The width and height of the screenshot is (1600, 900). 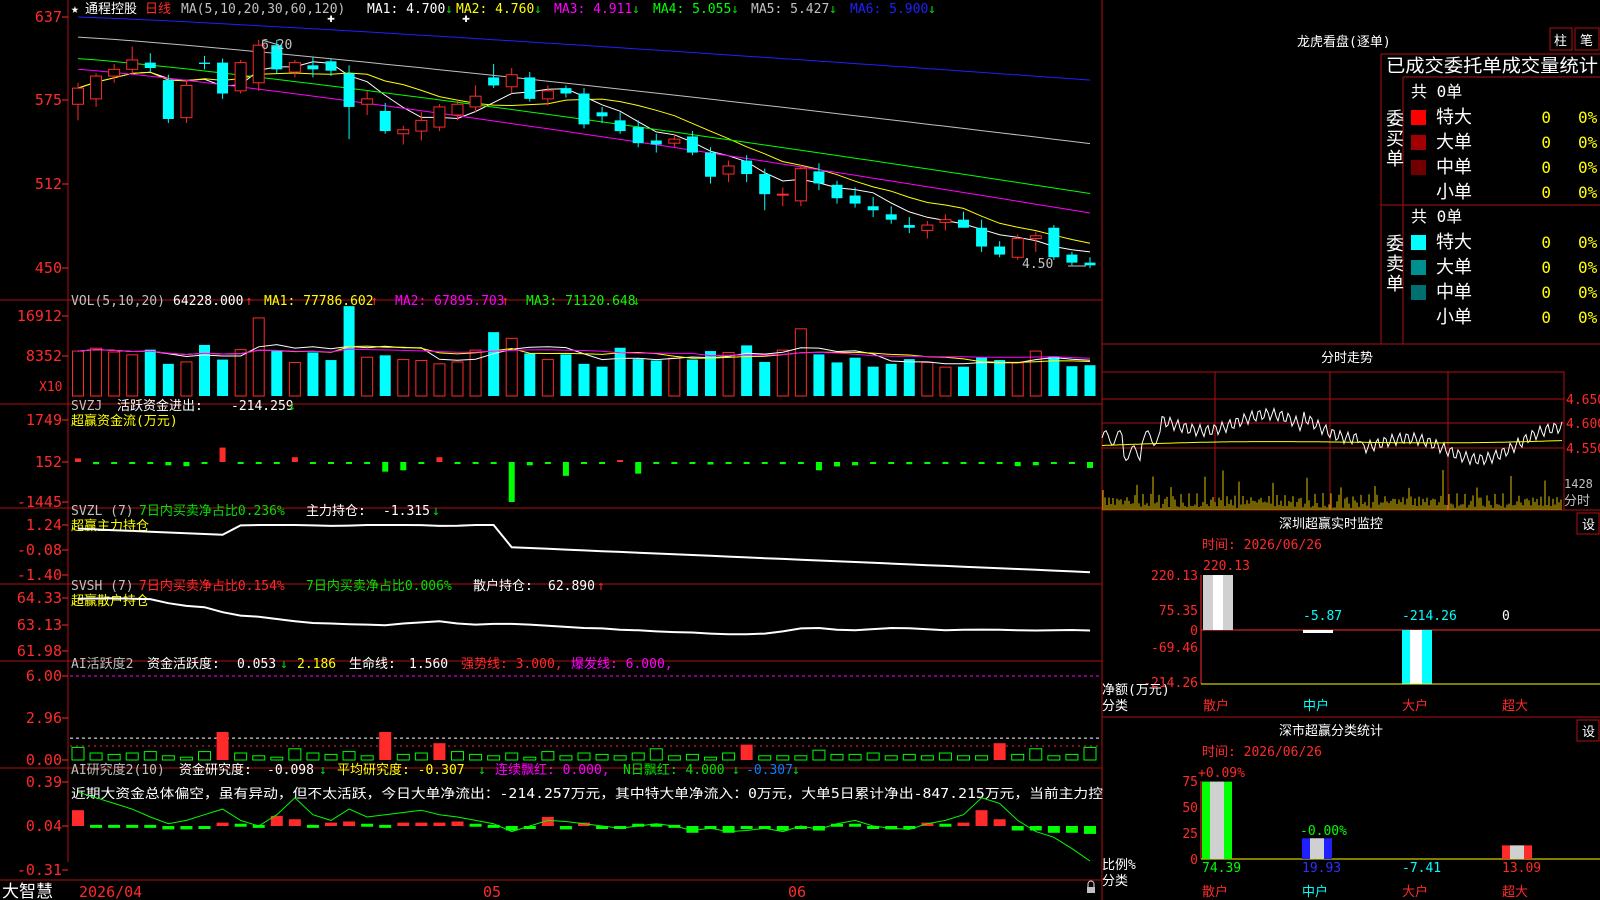 What do you see at coordinates (39, 575) in the screenshot?
I see `axis-tick: -1.40` at bounding box center [39, 575].